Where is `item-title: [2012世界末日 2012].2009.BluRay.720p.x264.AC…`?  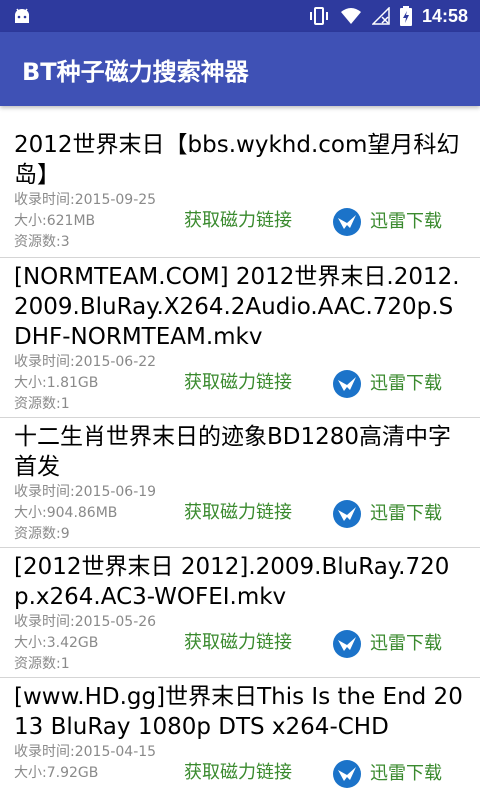
item-title: [2012世界末日 2012].2009.BluRay.720p.x264.AC… is located at coordinates (242, 582).